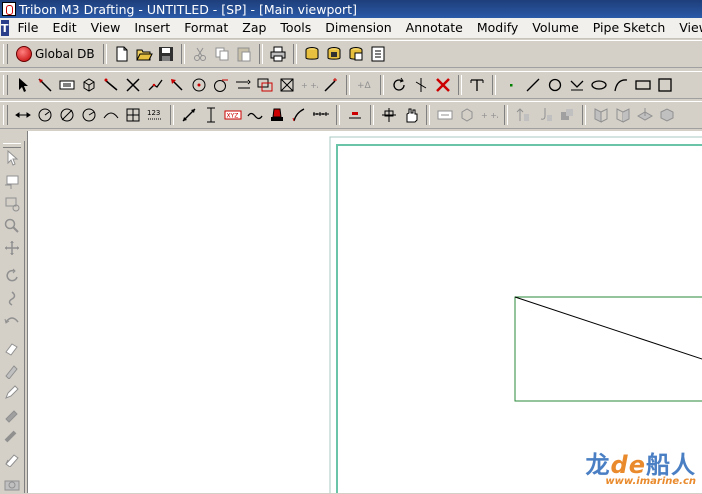 The image size is (702, 494). I want to click on arrow-select-button, so click(177, 85).